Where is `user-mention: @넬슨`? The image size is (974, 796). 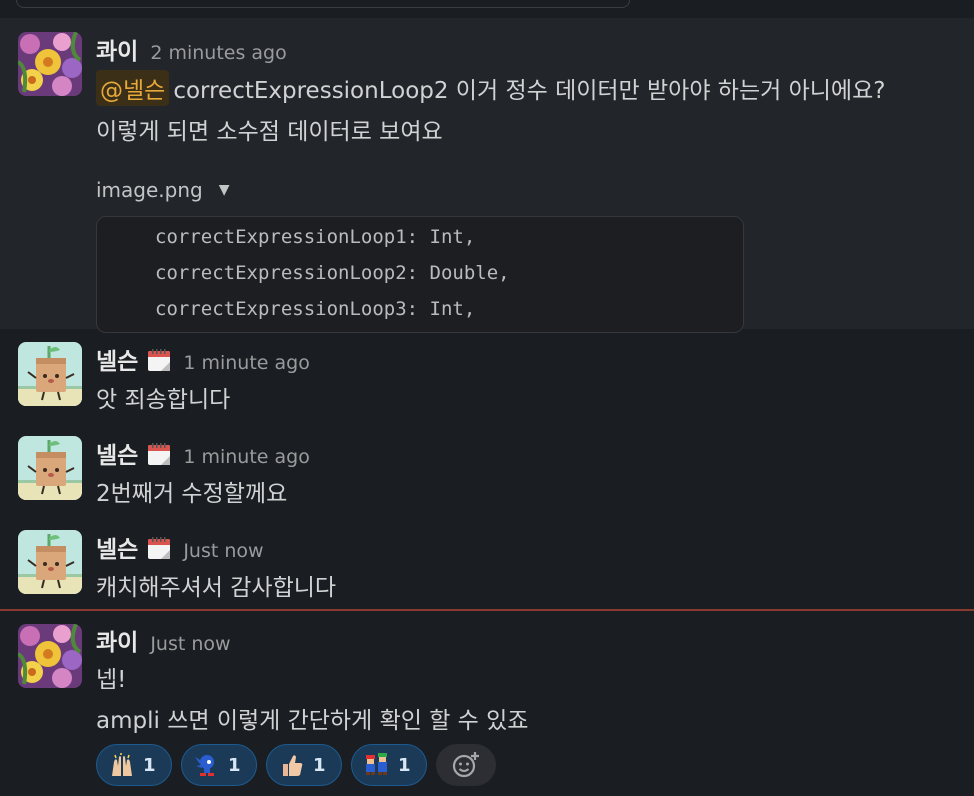
user-mention: @넬슨 is located at coordinates (133, 88).